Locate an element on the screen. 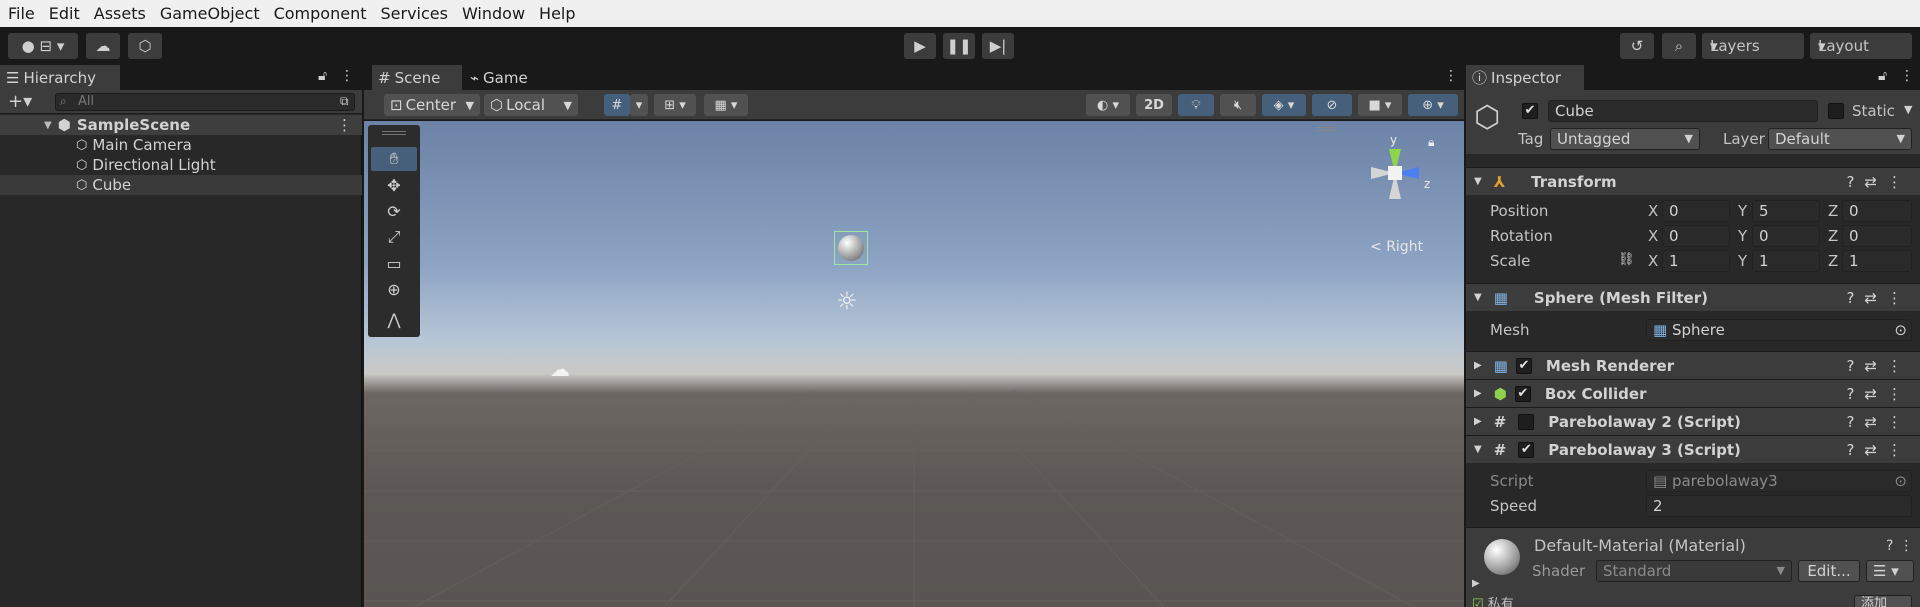 The width and height of the screenshot is (1920, 607). script3-enabled-checkbox: ✔ is located at coordinates (1526, 449).